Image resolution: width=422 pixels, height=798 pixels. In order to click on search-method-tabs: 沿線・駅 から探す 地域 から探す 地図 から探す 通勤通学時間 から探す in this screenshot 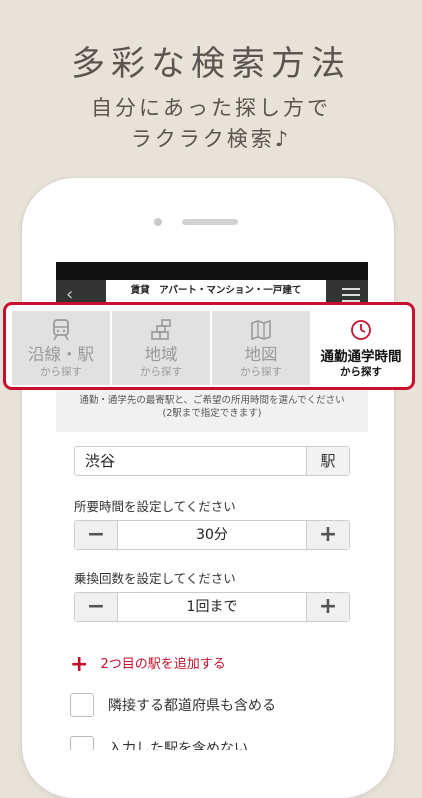, I will do `click(209, 346)`.